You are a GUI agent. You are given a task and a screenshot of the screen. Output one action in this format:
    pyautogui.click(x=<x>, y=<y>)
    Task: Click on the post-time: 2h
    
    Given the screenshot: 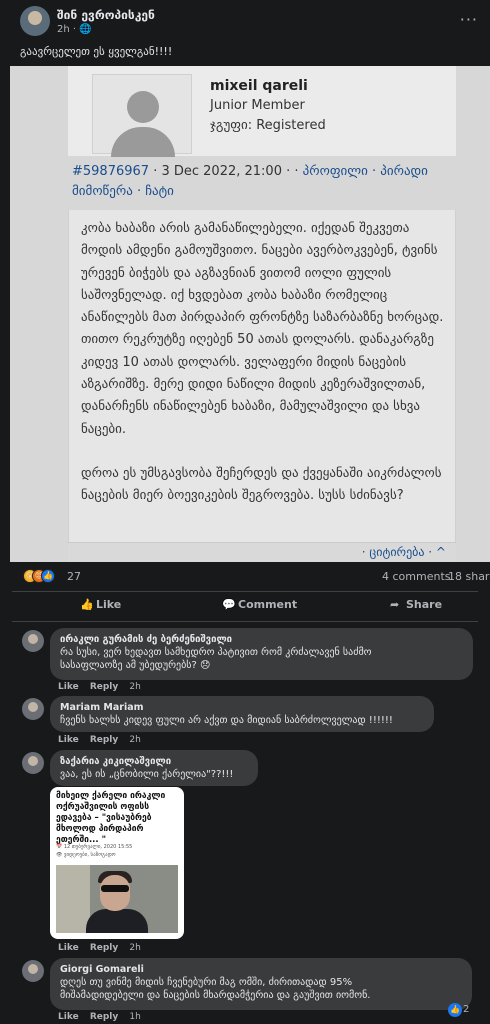 What is the action you would take?
    pyautogui.click(x=63, y=29)
    